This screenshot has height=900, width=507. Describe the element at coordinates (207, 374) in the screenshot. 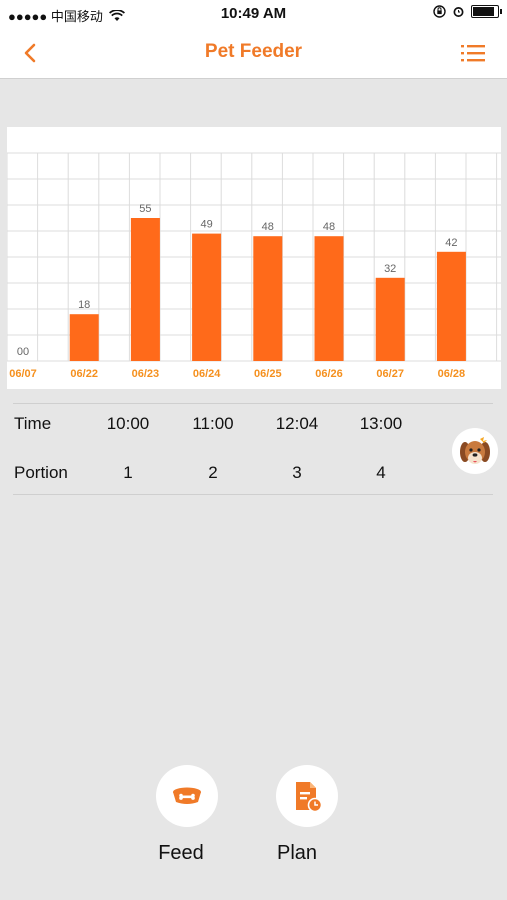

I see `x-tick-label: 06/24` at that location.